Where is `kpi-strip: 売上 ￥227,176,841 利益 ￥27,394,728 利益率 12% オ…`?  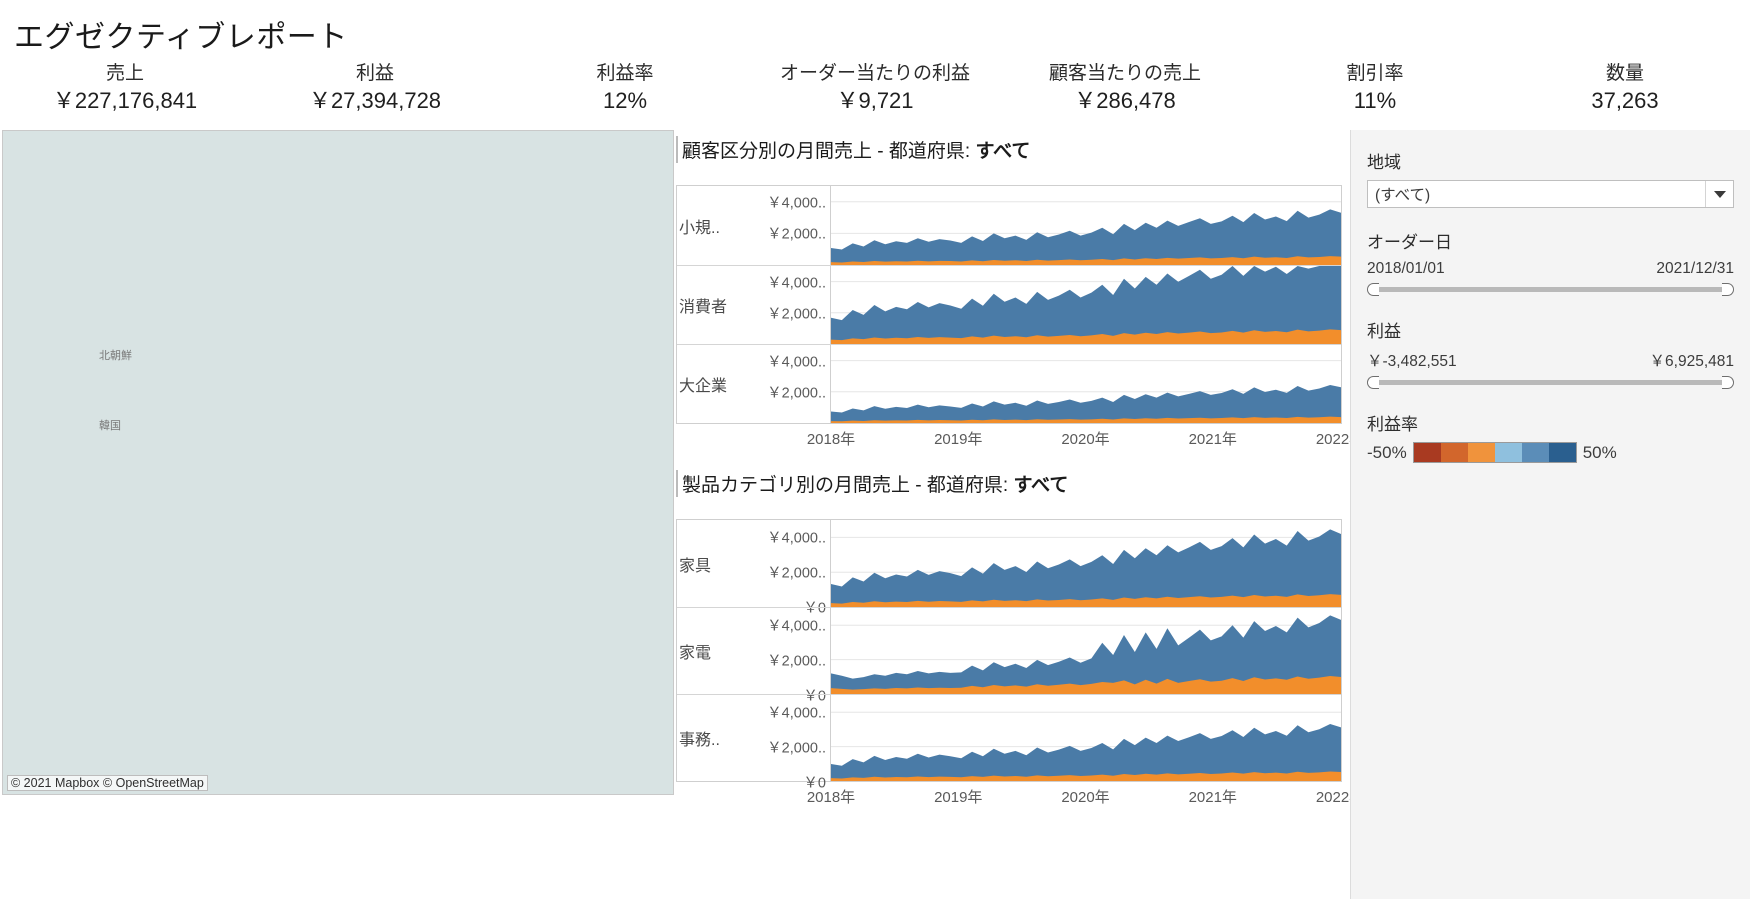 kpi-strip: 売上 ￥227,176,841 利益 ￥27,394,728 利益率 12% オ… is located at coordinates (875, 93).